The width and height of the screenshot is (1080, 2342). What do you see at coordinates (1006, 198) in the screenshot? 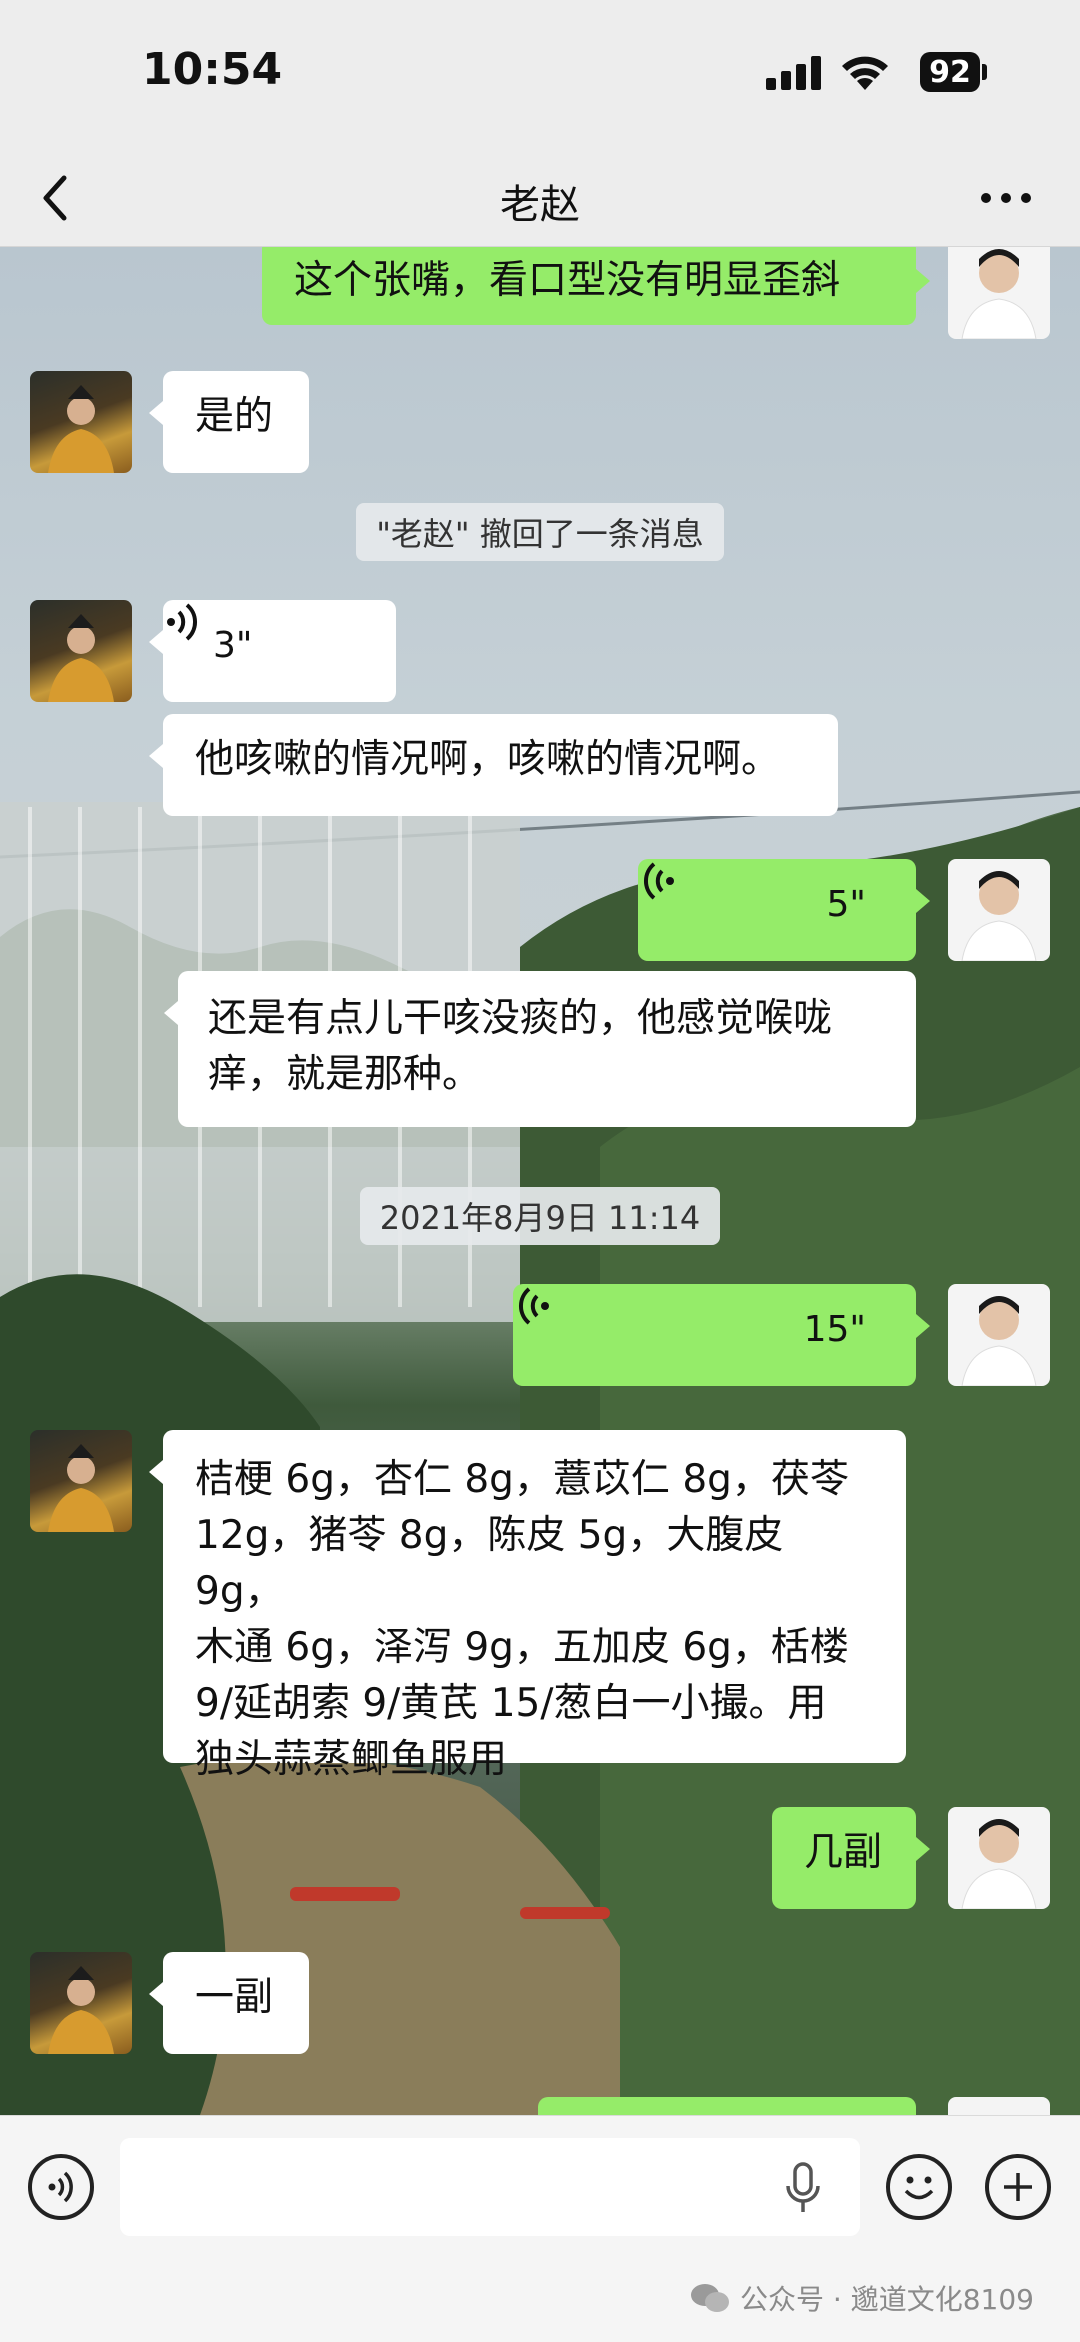
I see `more-options-icon` at bounding box center [1006, 198].